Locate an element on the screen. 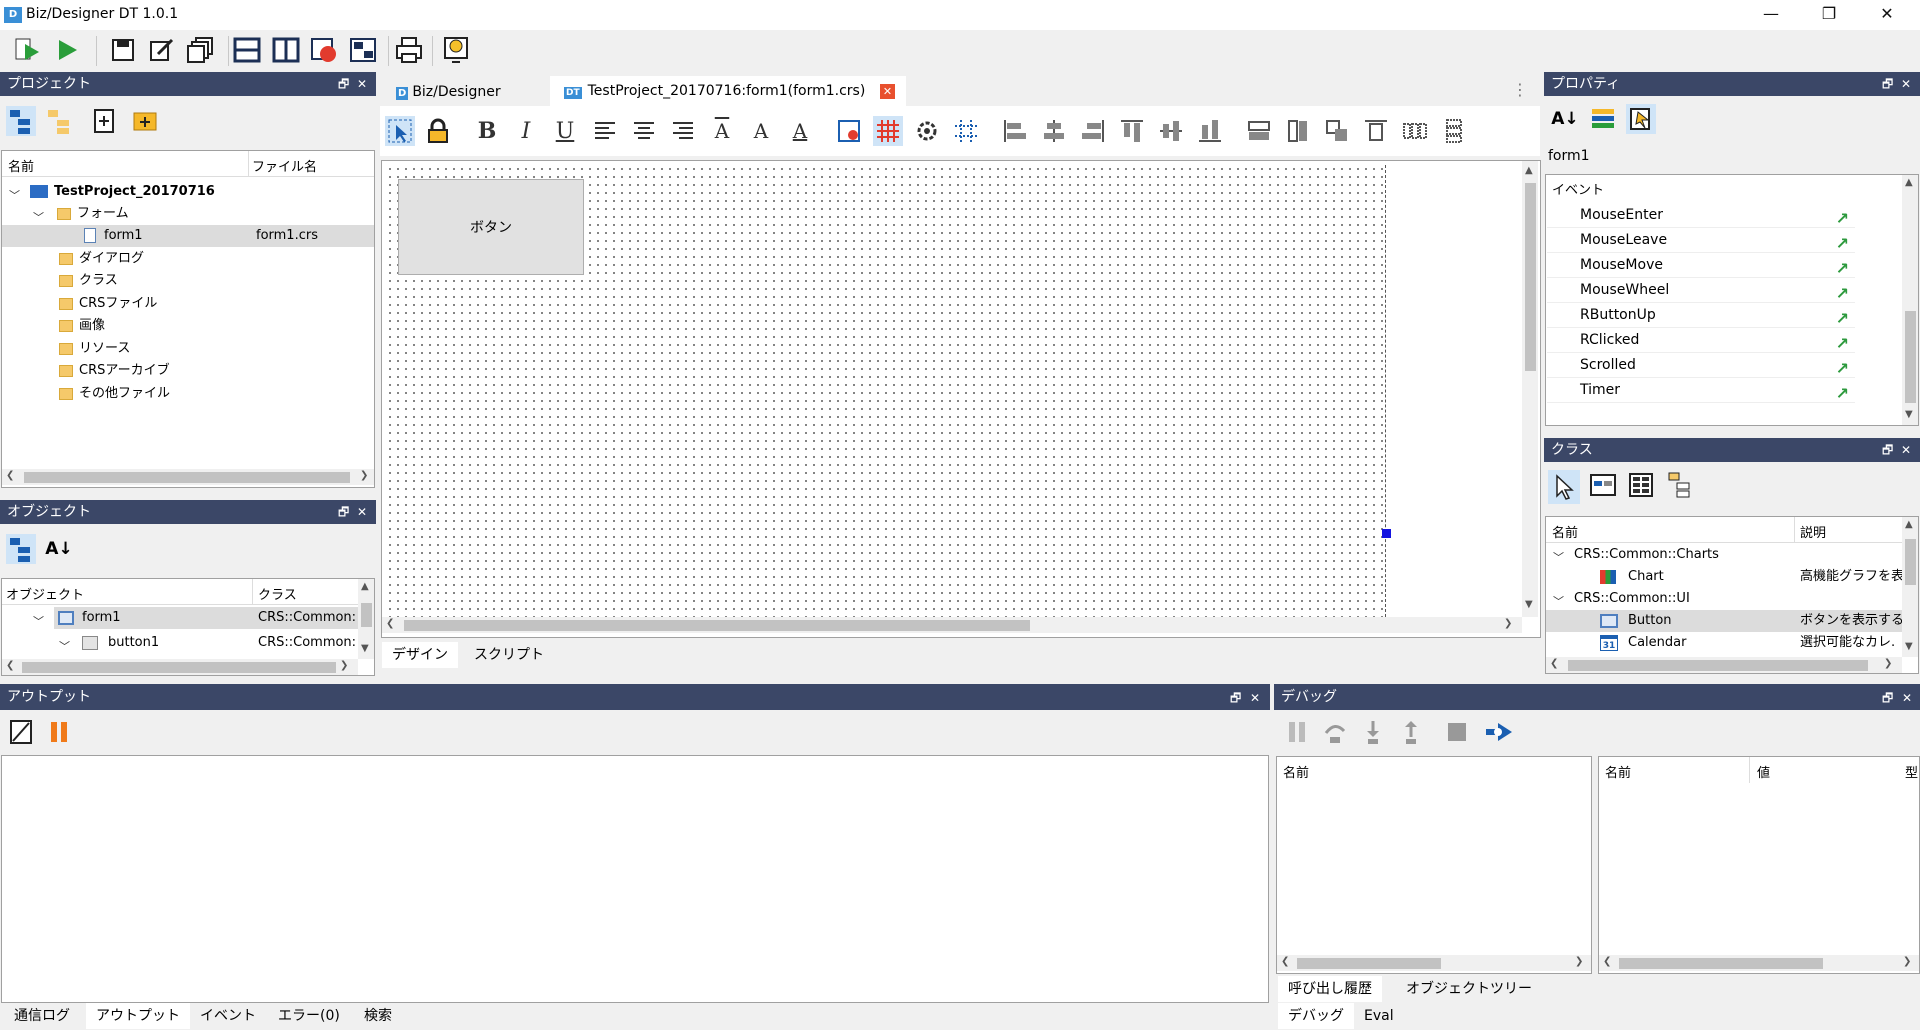 The height and width of the screenshot is (1030, 1920). grid-icon is located at coordinates (888, 131).